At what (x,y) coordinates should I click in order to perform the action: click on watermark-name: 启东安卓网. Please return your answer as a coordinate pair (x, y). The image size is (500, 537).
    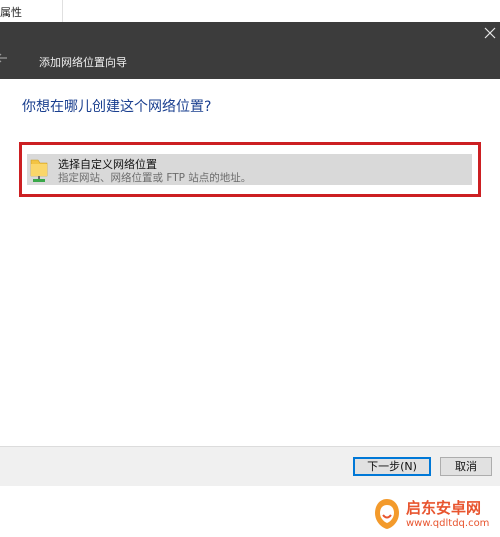
    Looking at the image, I should click on (444, 508).